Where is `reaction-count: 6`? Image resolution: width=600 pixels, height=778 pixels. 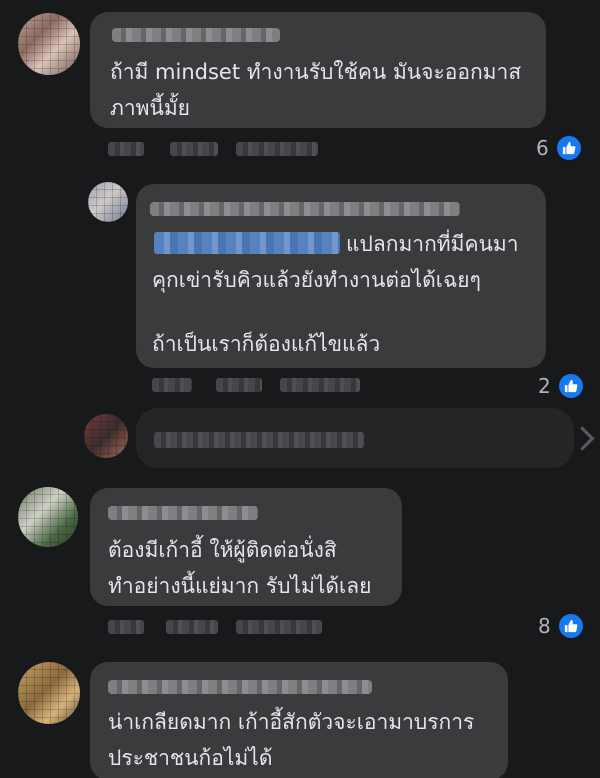
reaction-count: 6 is located at coordinates (542, 148).